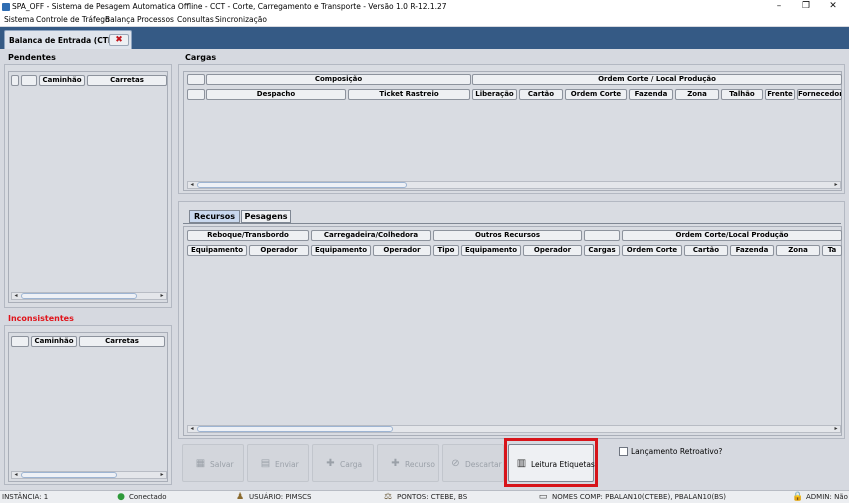  I want to click on lock-icon: 🔒, so click(798, 497).